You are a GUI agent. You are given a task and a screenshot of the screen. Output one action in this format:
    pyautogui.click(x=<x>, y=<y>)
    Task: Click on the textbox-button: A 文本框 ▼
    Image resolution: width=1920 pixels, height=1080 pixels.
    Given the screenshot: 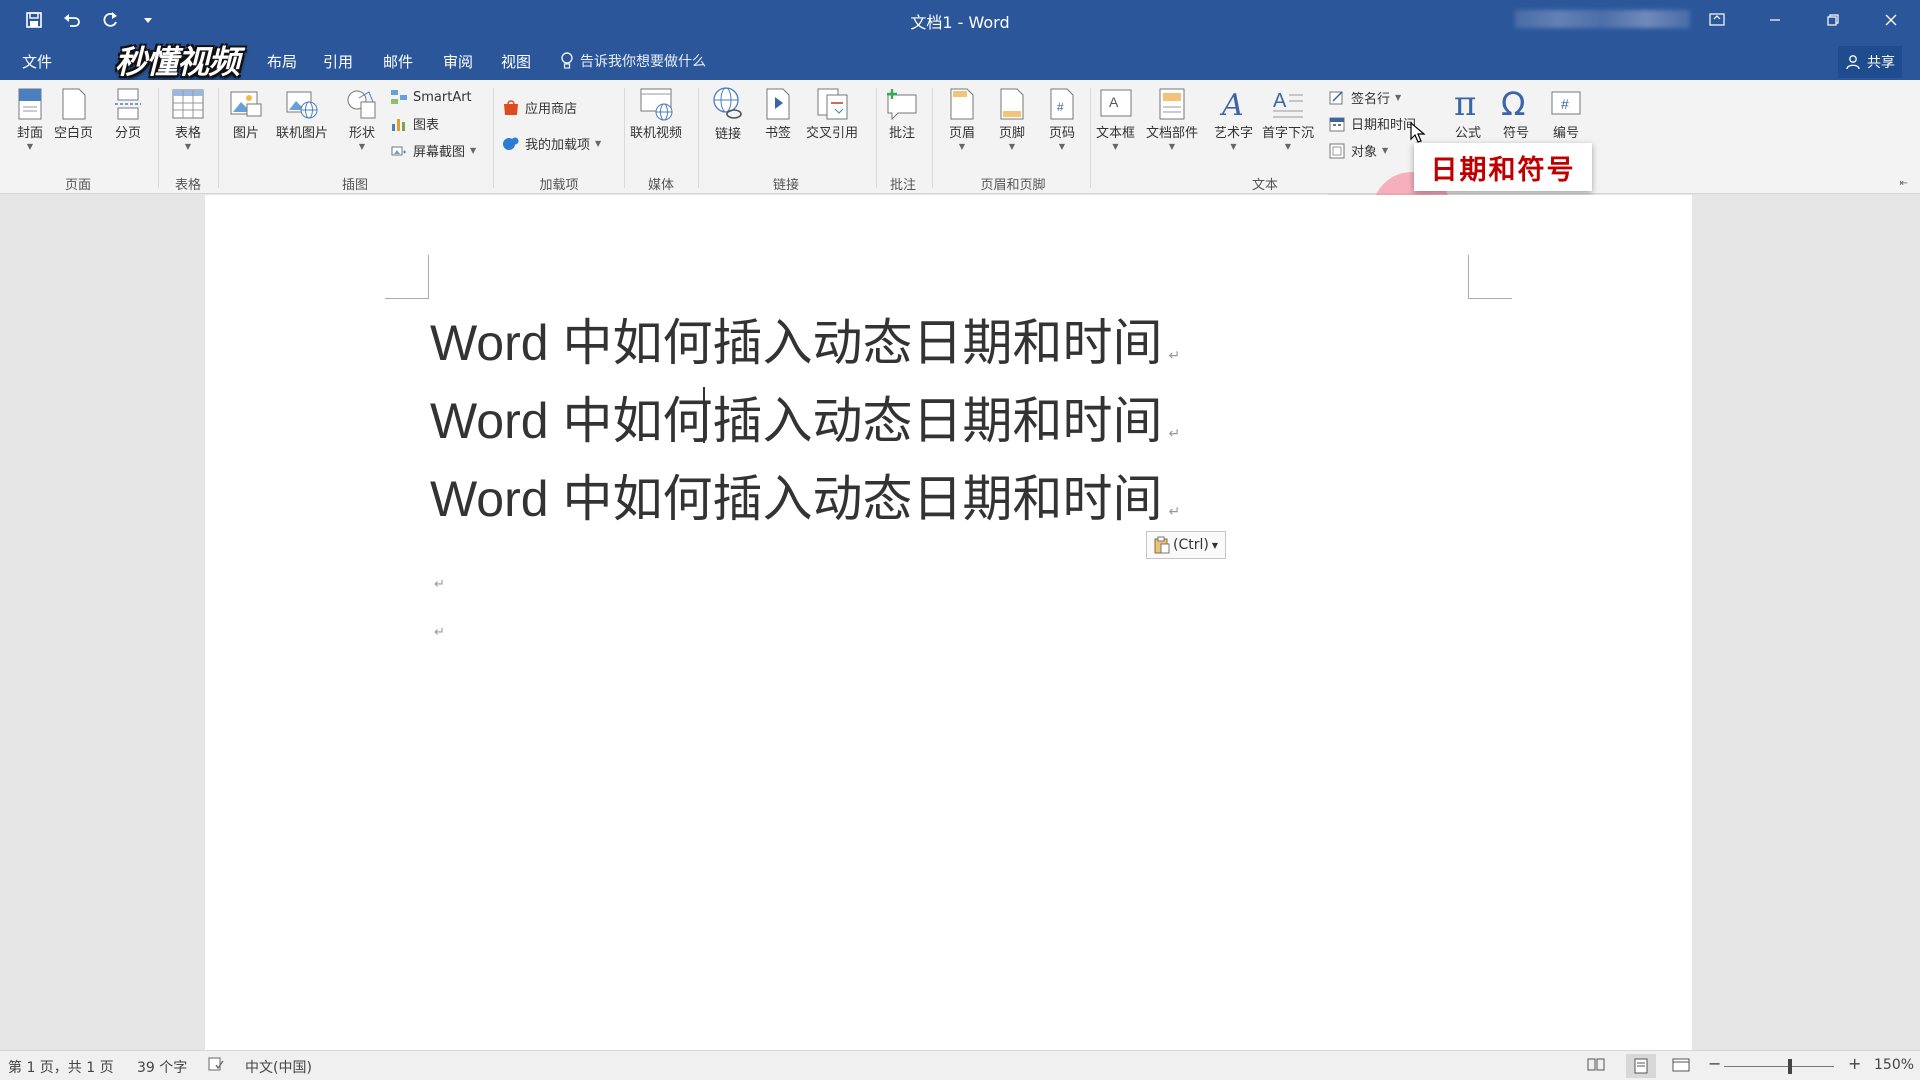 What is the action you would take?
    pyautogui.click(x=1115, y=118)
    